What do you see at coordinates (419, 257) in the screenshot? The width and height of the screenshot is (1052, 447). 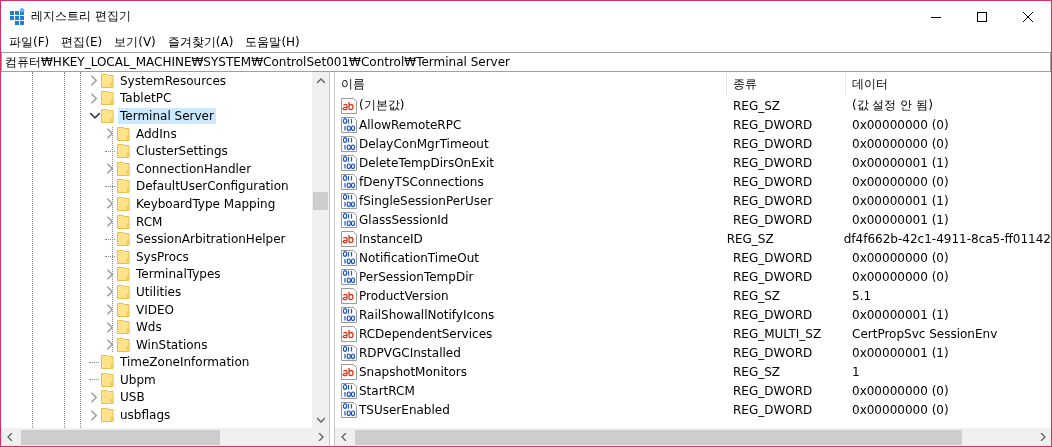 I see `value-name: NotificationTimeOut` at bounding box center [419, 257].